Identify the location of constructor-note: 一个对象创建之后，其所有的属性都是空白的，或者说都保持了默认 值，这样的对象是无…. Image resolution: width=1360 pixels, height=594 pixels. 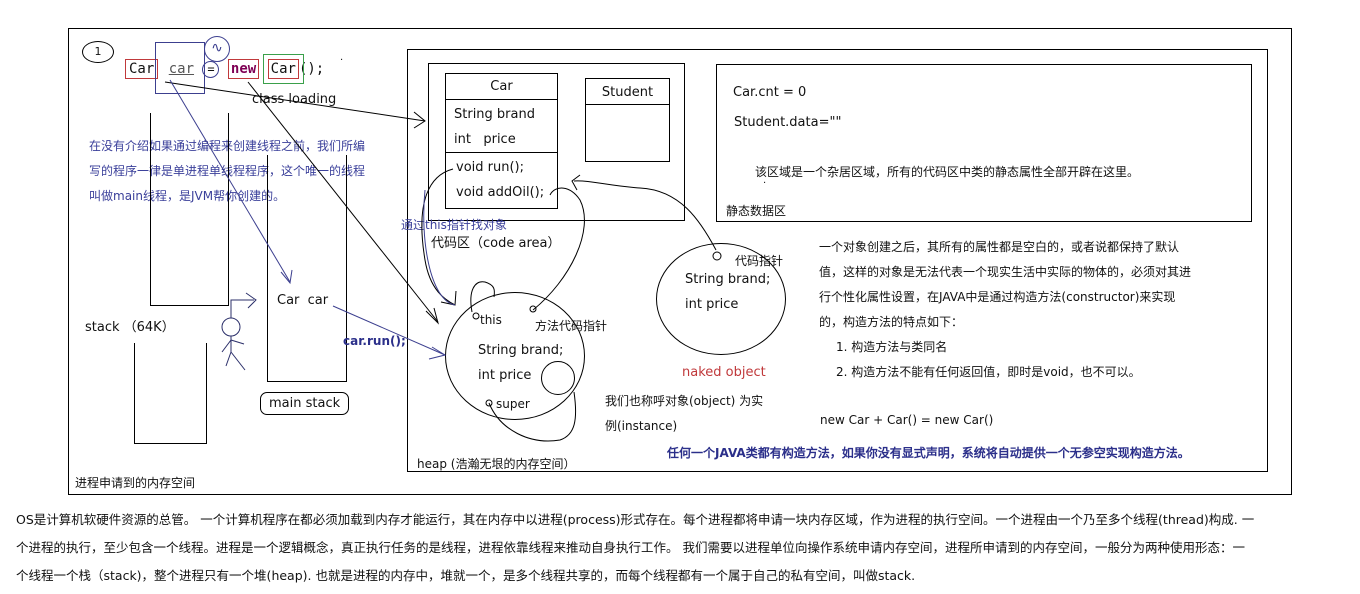
(1005, 310).